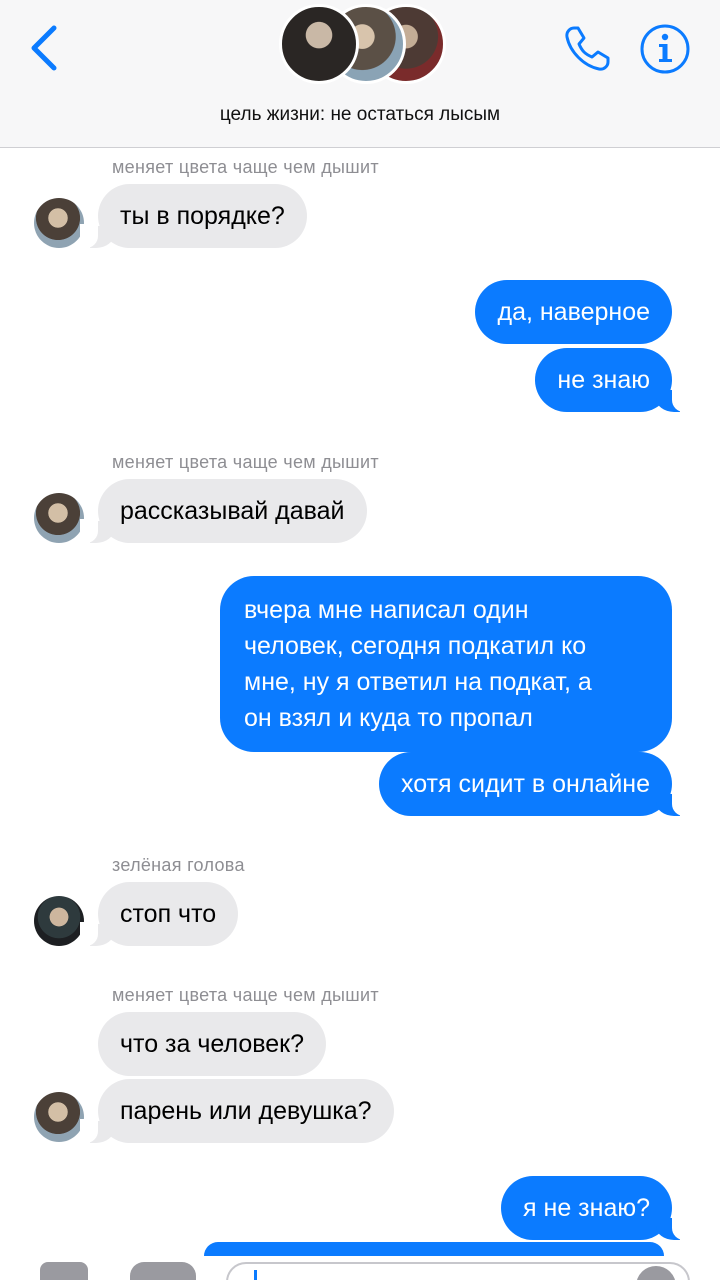  Describe the element at coordinates (573, 312) in the screenshot. I see `outgoing-message: да, наверное` at that location.